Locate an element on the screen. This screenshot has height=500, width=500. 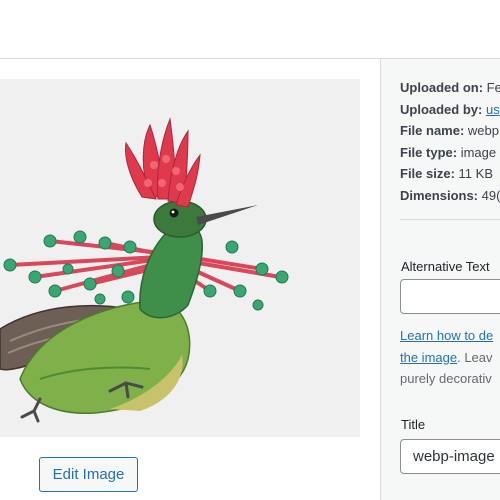
dimensions-row: Dimensions: 49( is located at coordinates (450, 196).